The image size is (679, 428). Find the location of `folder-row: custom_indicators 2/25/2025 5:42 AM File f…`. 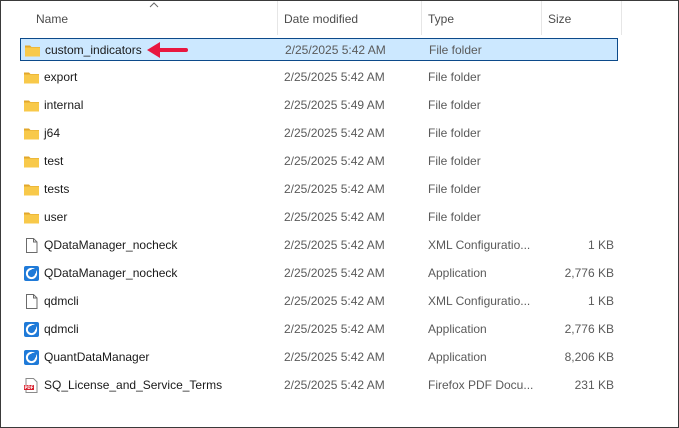

folder-row: custom_indicators 2/25/2025 5:42 AM File f… is located at coordinates (319, 49).